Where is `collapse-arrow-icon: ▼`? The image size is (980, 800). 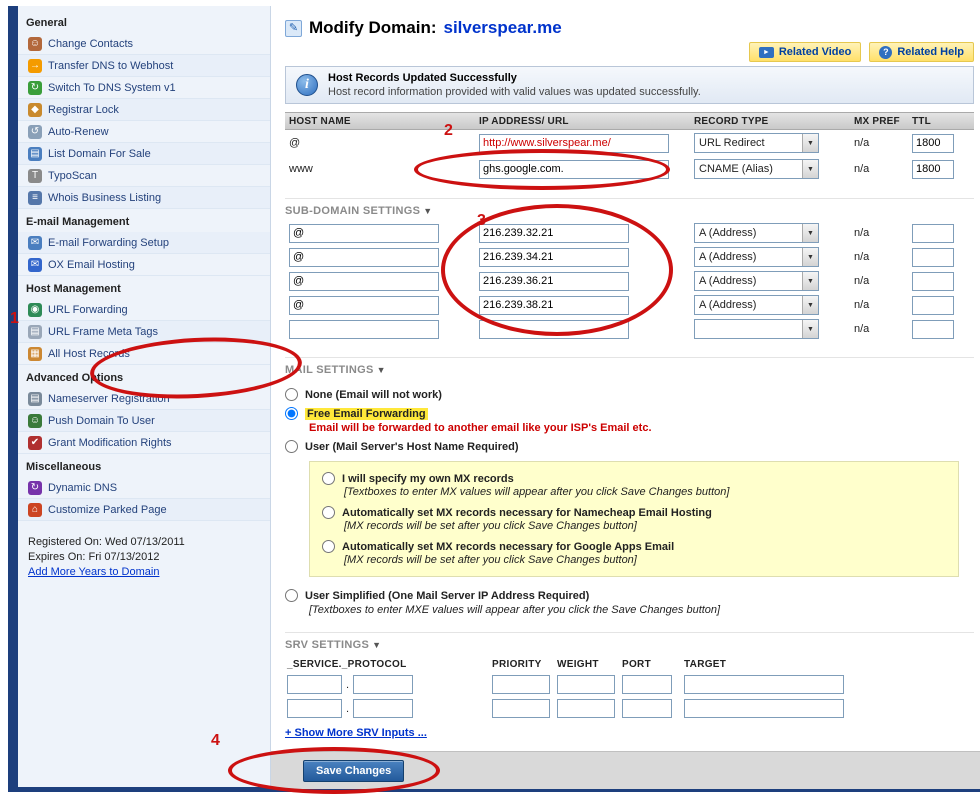
collapse-arrow-icon: ▼ is located at coordinates (428, 211).